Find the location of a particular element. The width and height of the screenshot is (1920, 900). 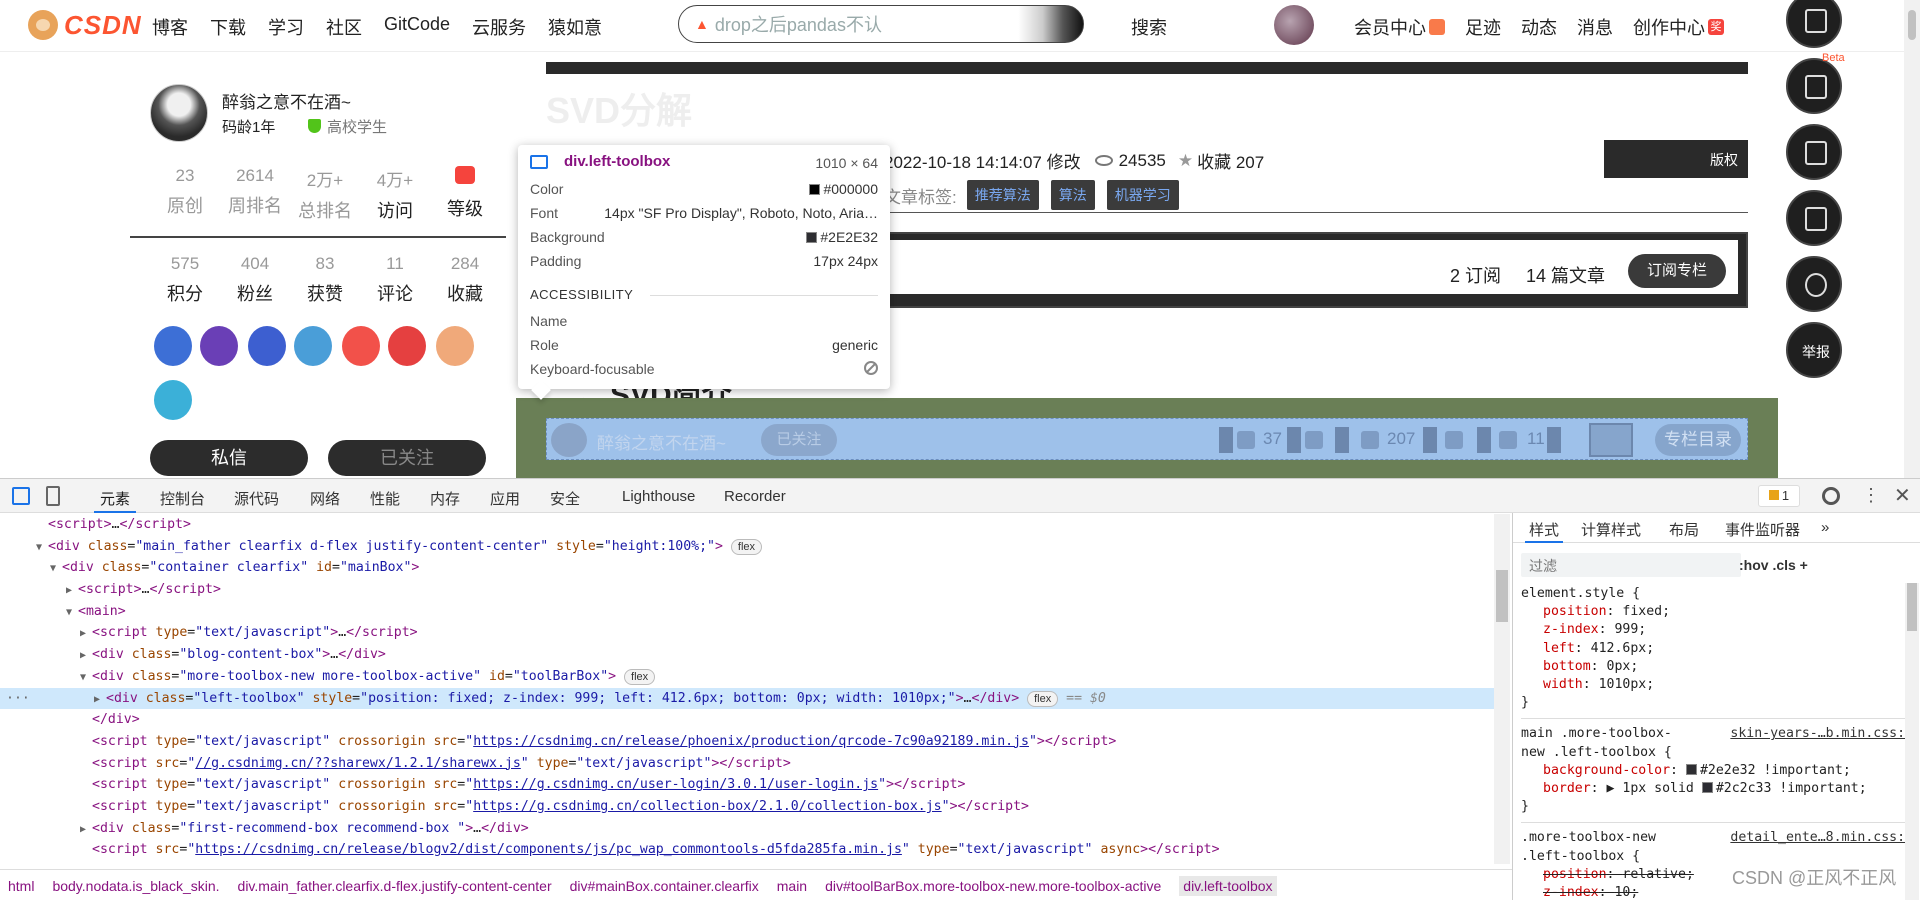

tag-recommend-algo: 推荐算法 is located at coordinates (1002, 195).